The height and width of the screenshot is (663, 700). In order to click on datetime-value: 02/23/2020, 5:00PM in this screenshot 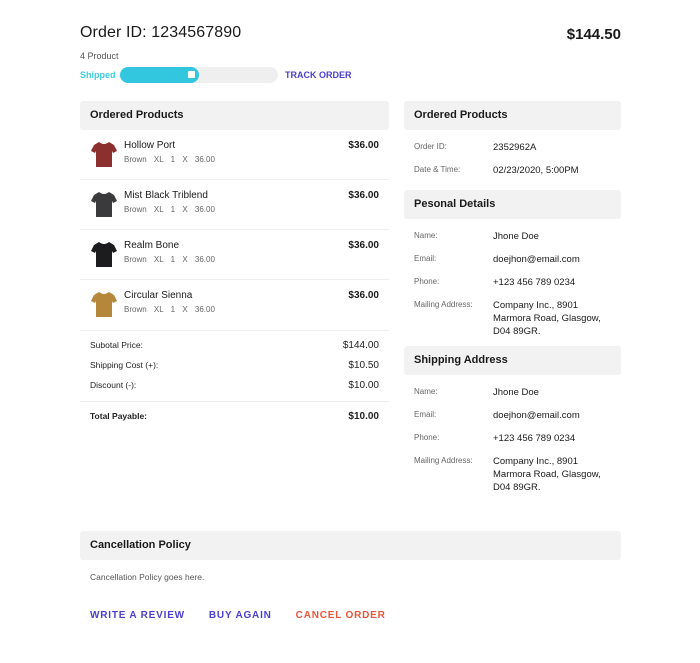, I will do `click(536, 170)`.